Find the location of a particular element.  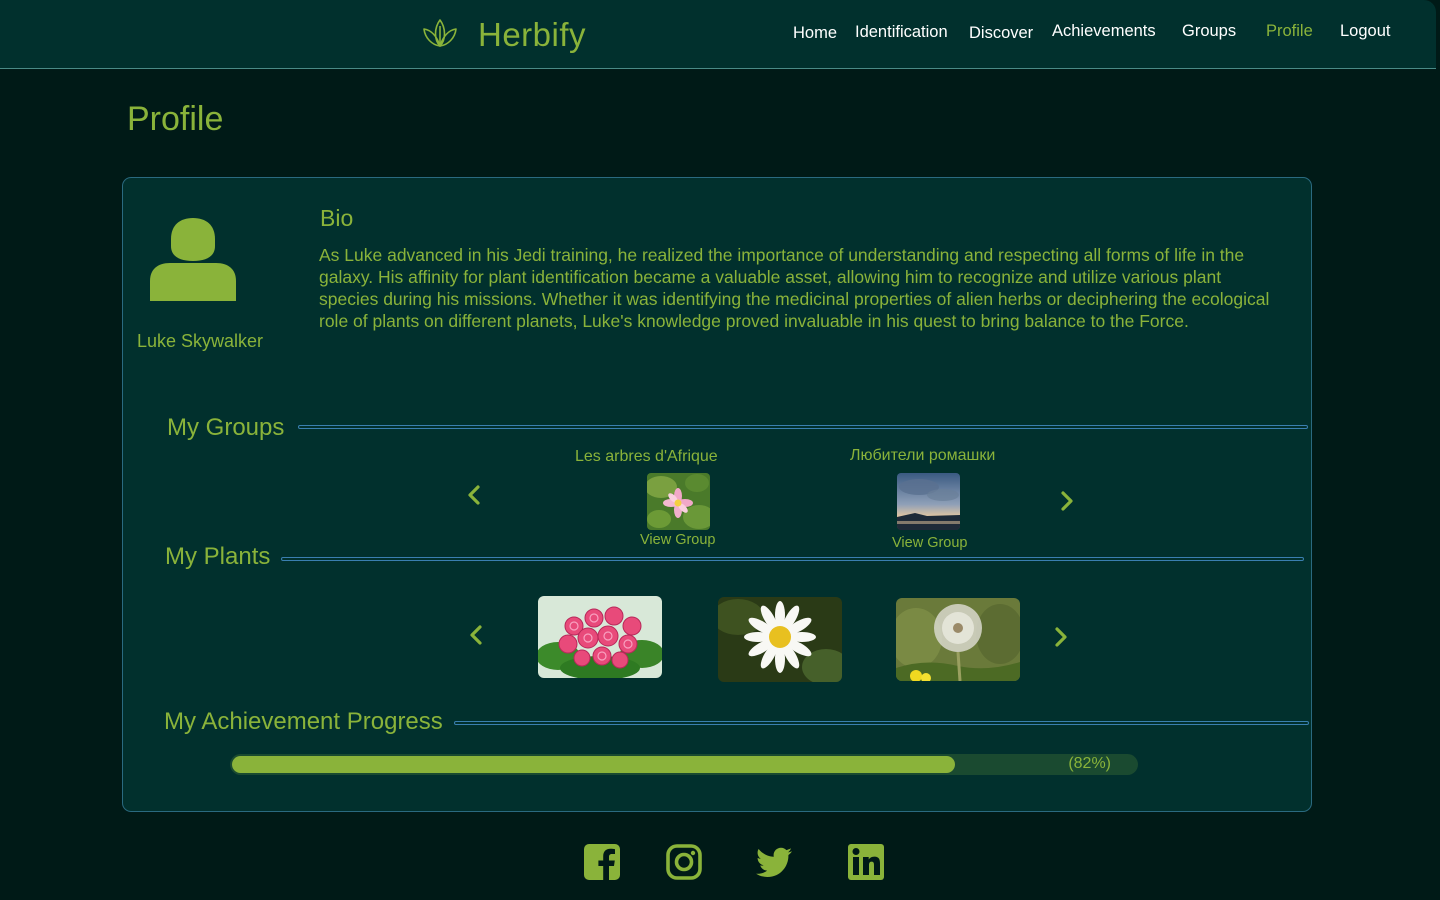

achievement-progress-title: My Achievement Progress is located at coordinates (303, 721).